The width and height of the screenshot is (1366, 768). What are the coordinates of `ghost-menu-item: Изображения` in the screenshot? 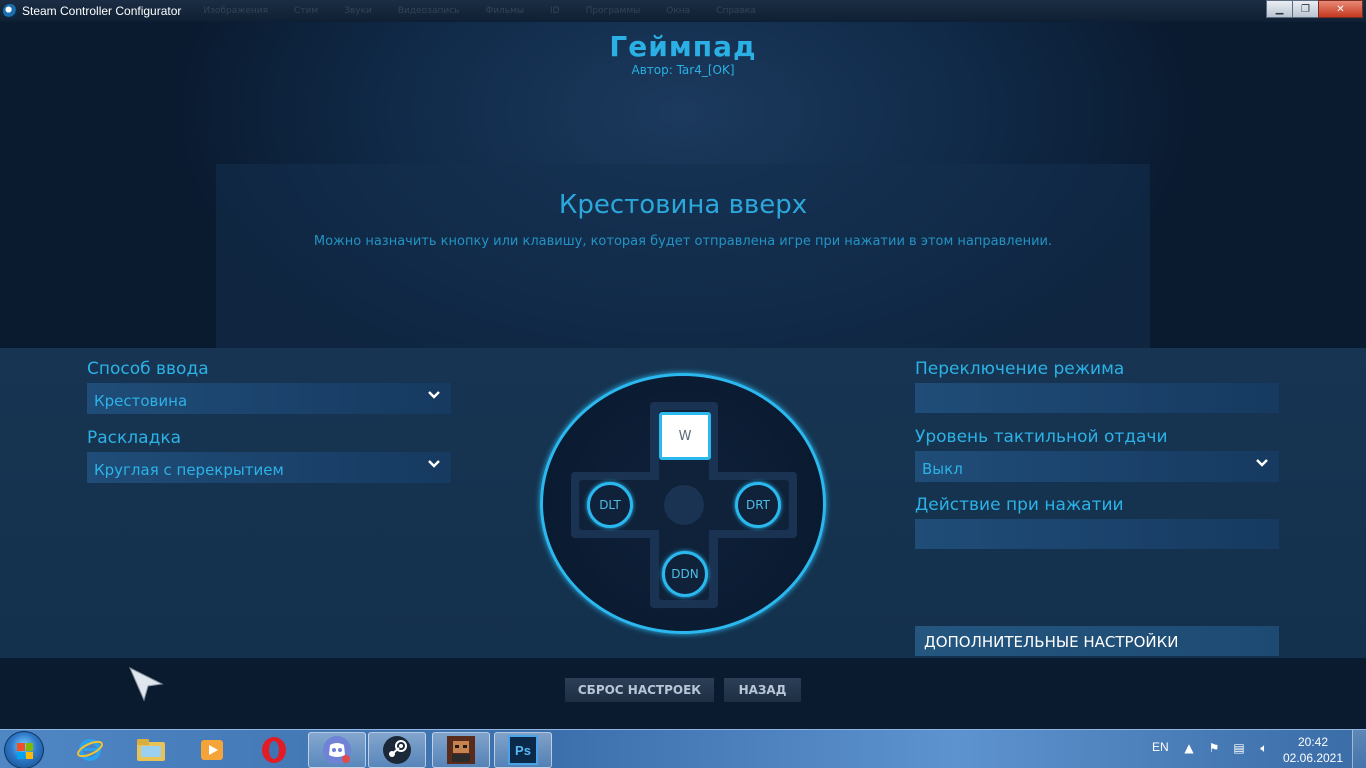 It's located at (236, 11).